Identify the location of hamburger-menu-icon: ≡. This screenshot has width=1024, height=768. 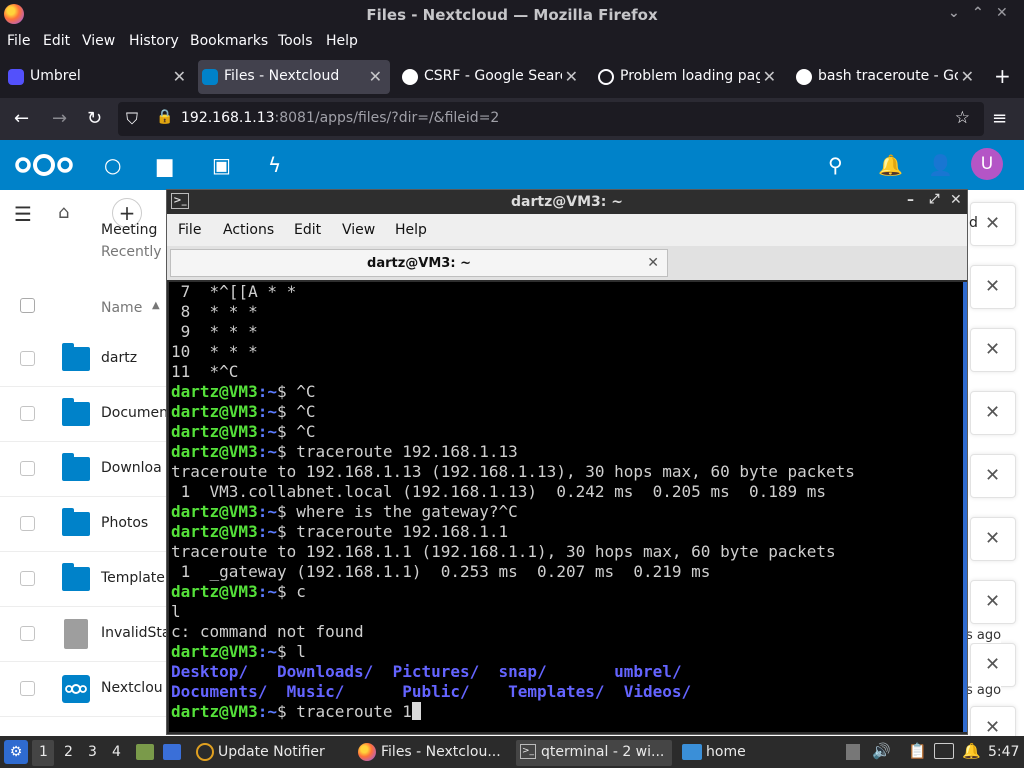
(999, 118).